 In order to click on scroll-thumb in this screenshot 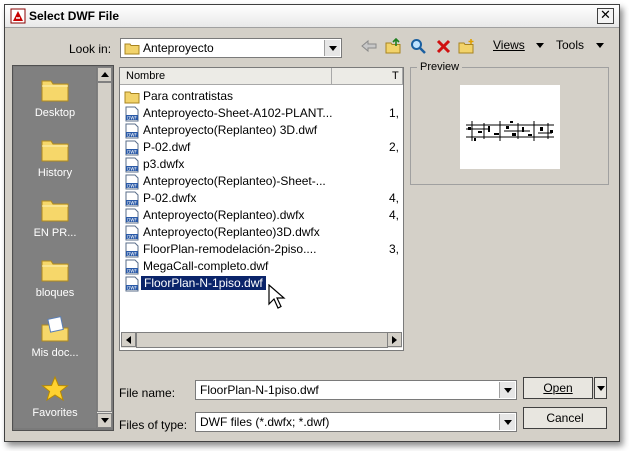, I will do `click(104, 247)`.